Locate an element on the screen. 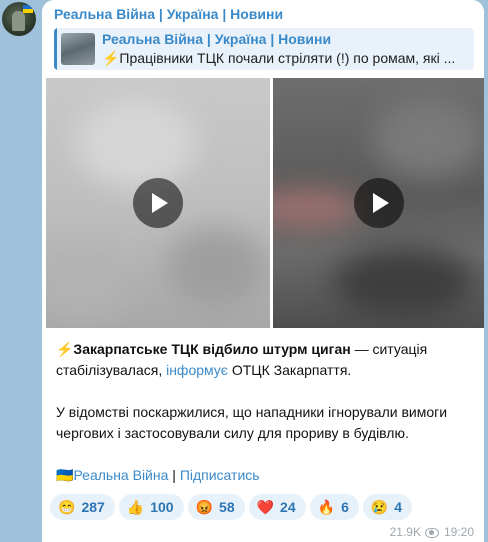 Image resolution: width=488 pixels, height=542 pixels. thumbs-up-icon: 👍 is located at coordinates (135, 507).